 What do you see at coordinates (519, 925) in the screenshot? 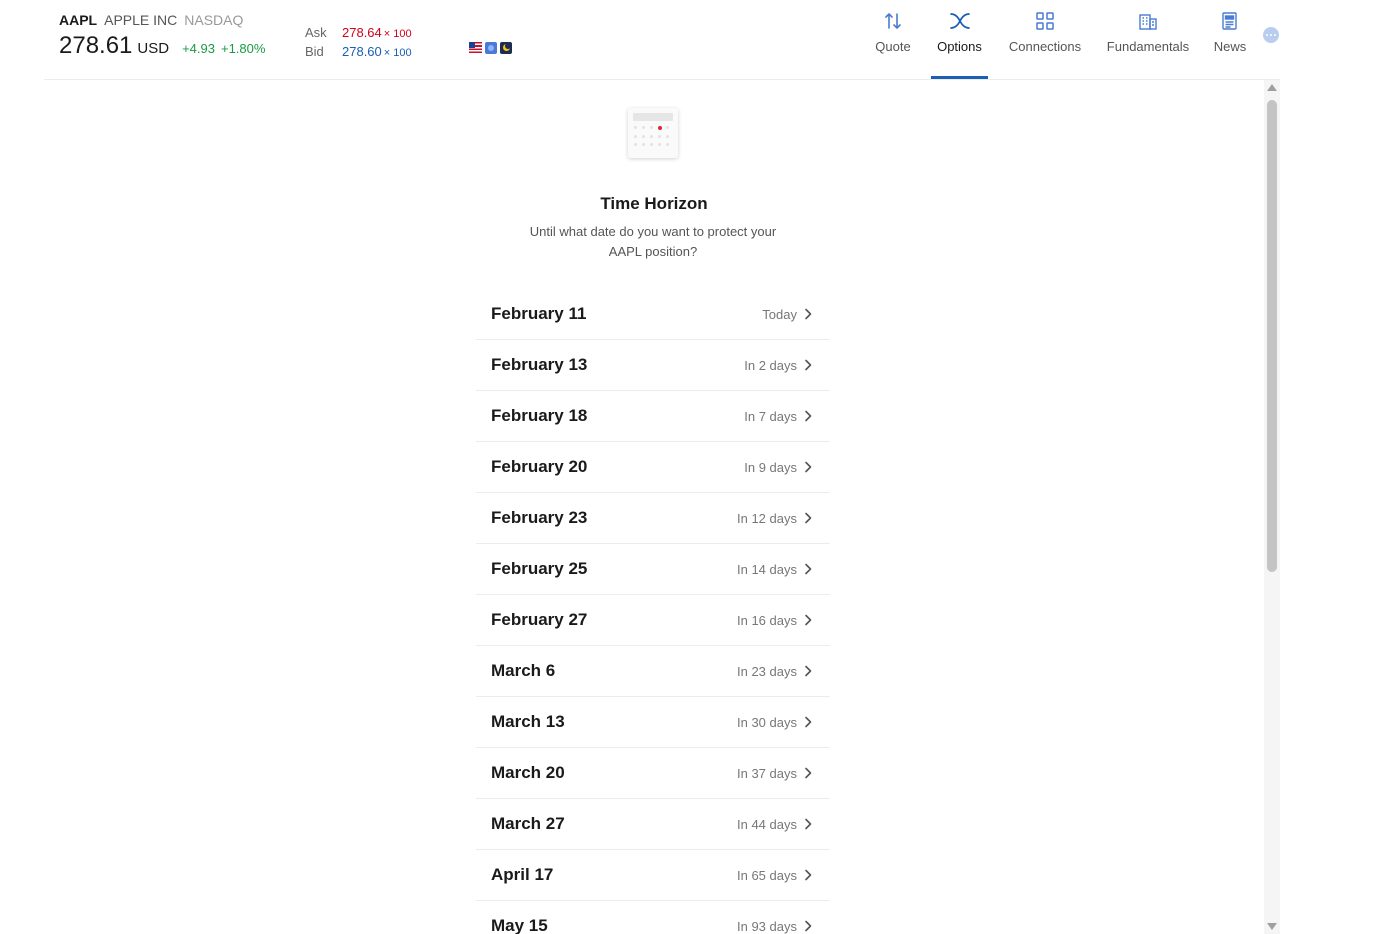
I see `date-label: May 15` at bounding box center [519, 925].